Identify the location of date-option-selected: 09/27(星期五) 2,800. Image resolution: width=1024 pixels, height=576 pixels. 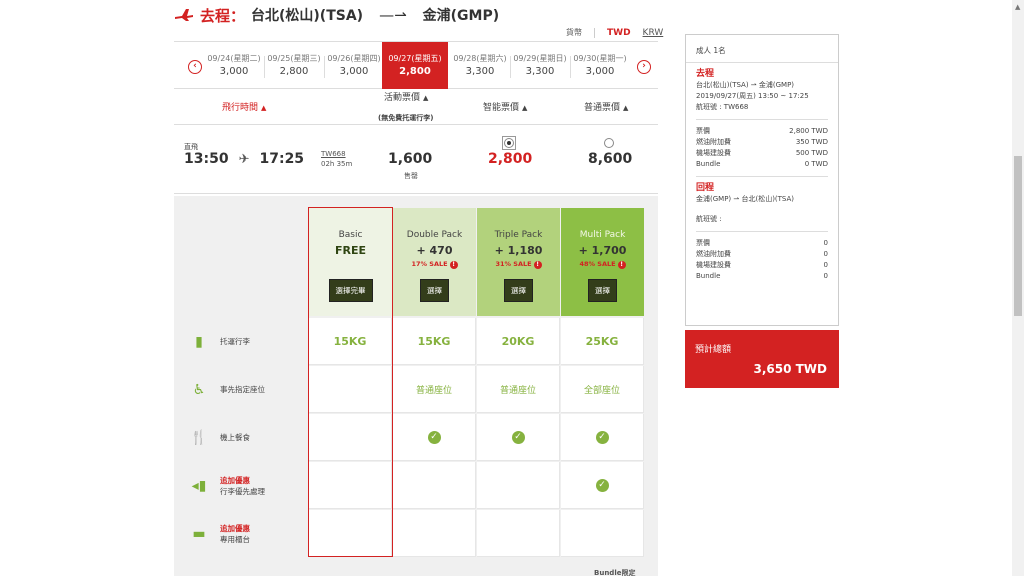
(415, 65).